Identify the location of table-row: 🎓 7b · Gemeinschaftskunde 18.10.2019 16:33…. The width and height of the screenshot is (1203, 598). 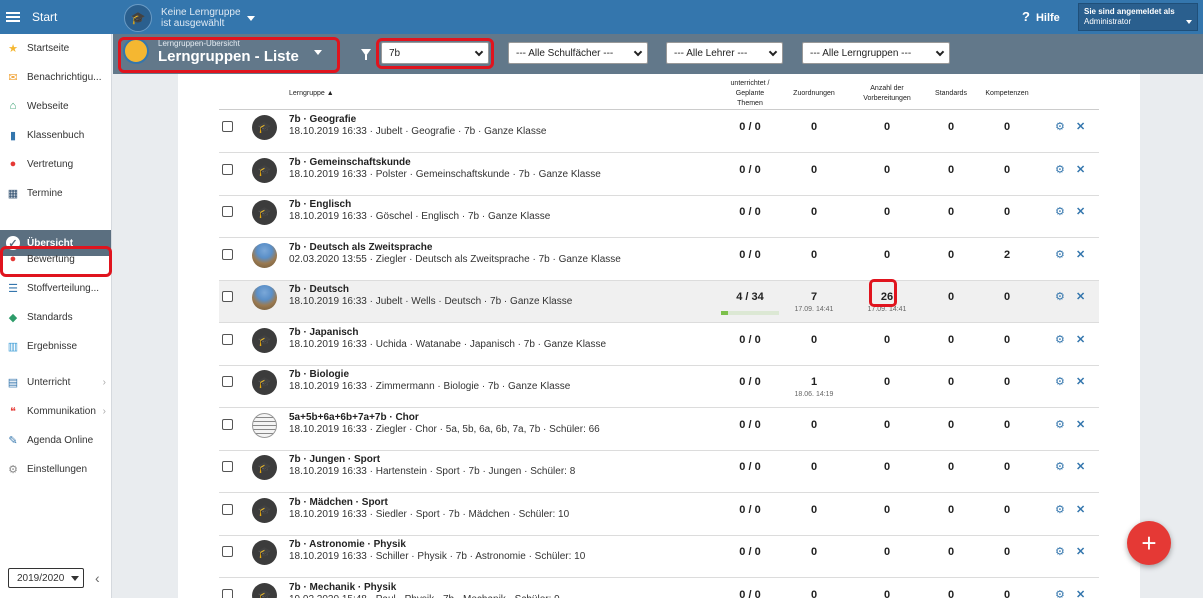
(659, 175).